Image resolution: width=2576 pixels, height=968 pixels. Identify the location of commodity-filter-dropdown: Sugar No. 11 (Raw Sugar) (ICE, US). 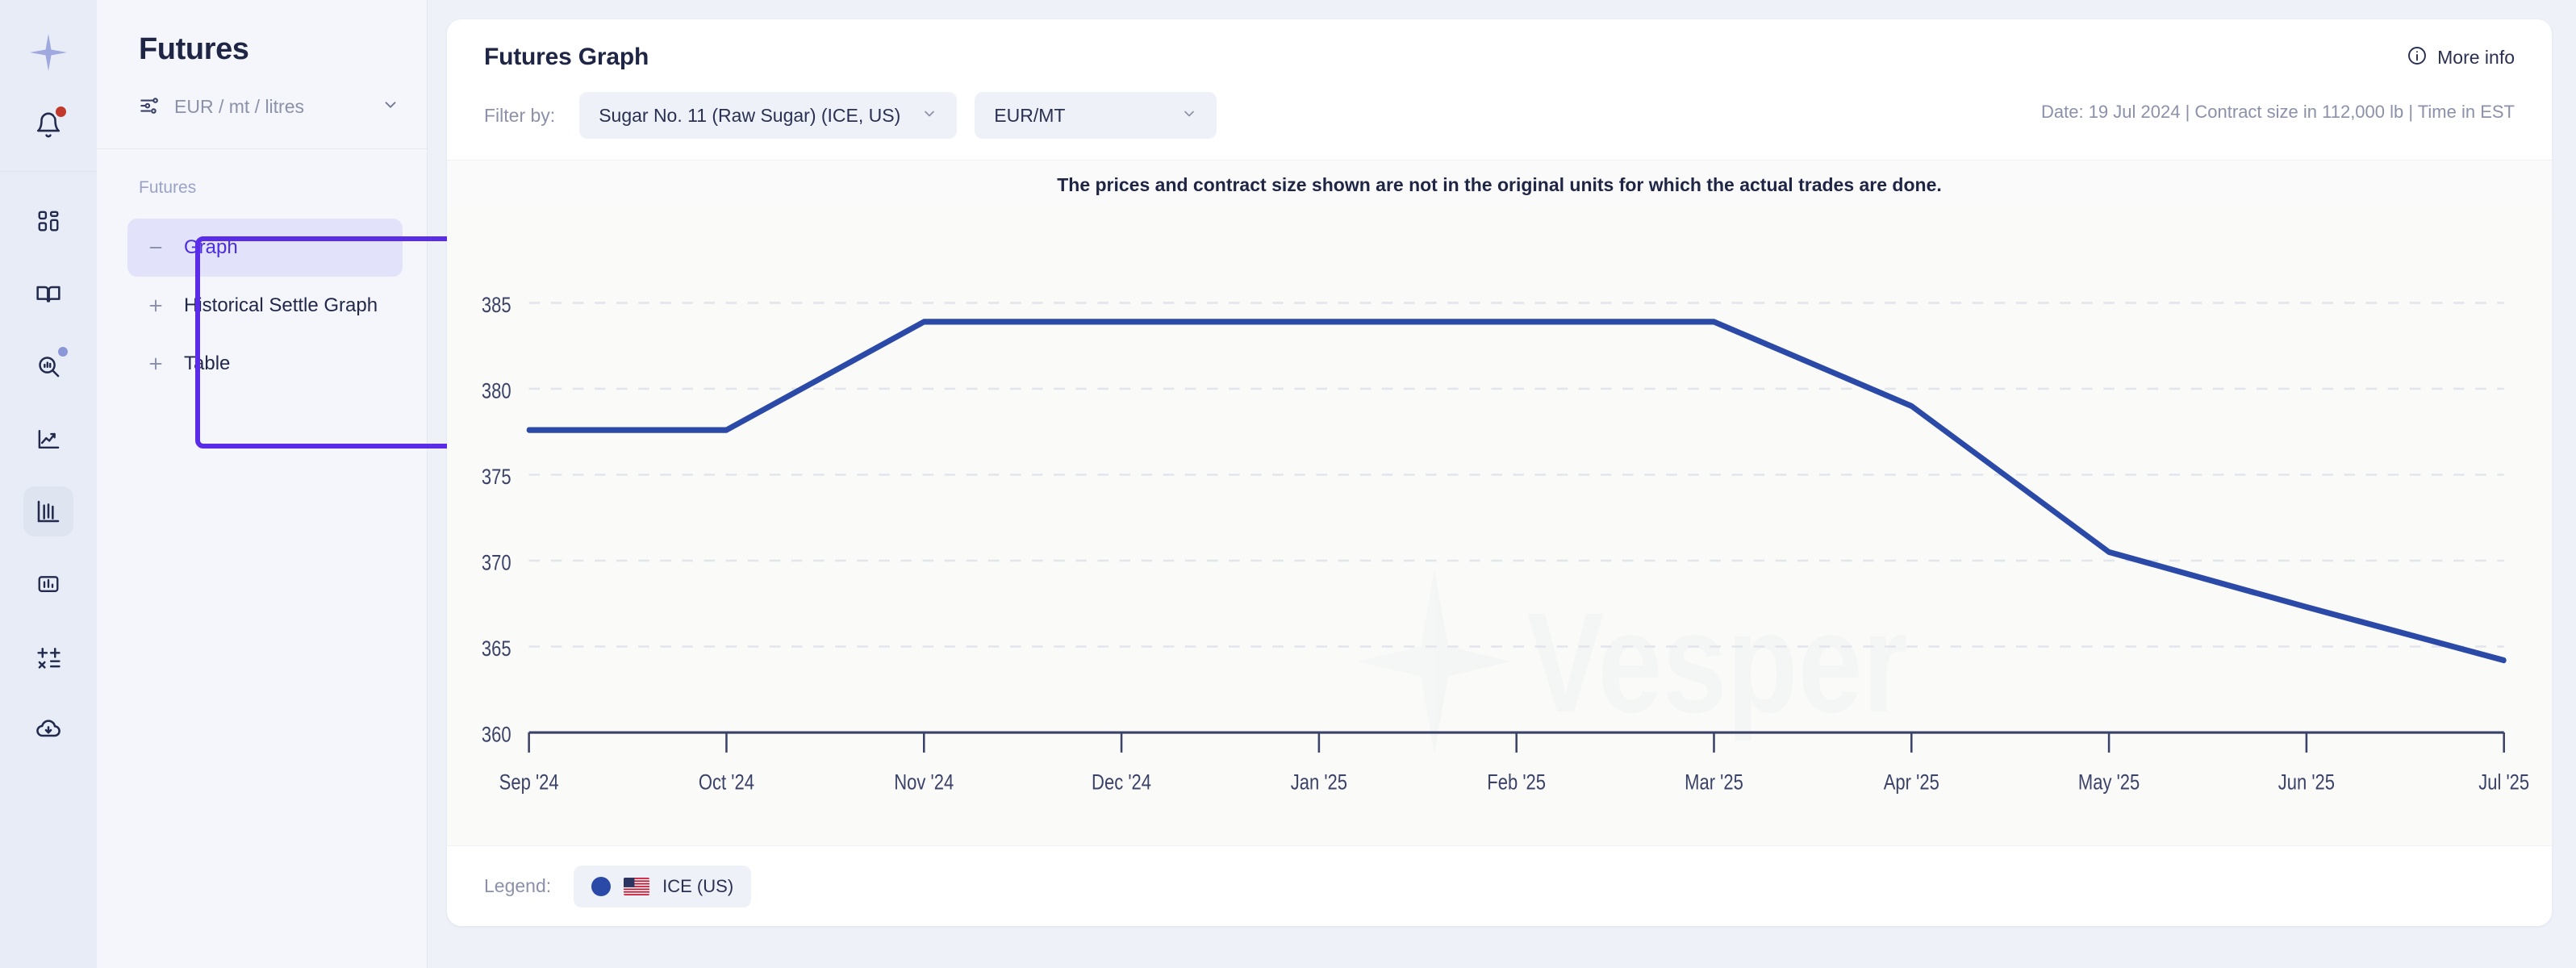
(768, 115).